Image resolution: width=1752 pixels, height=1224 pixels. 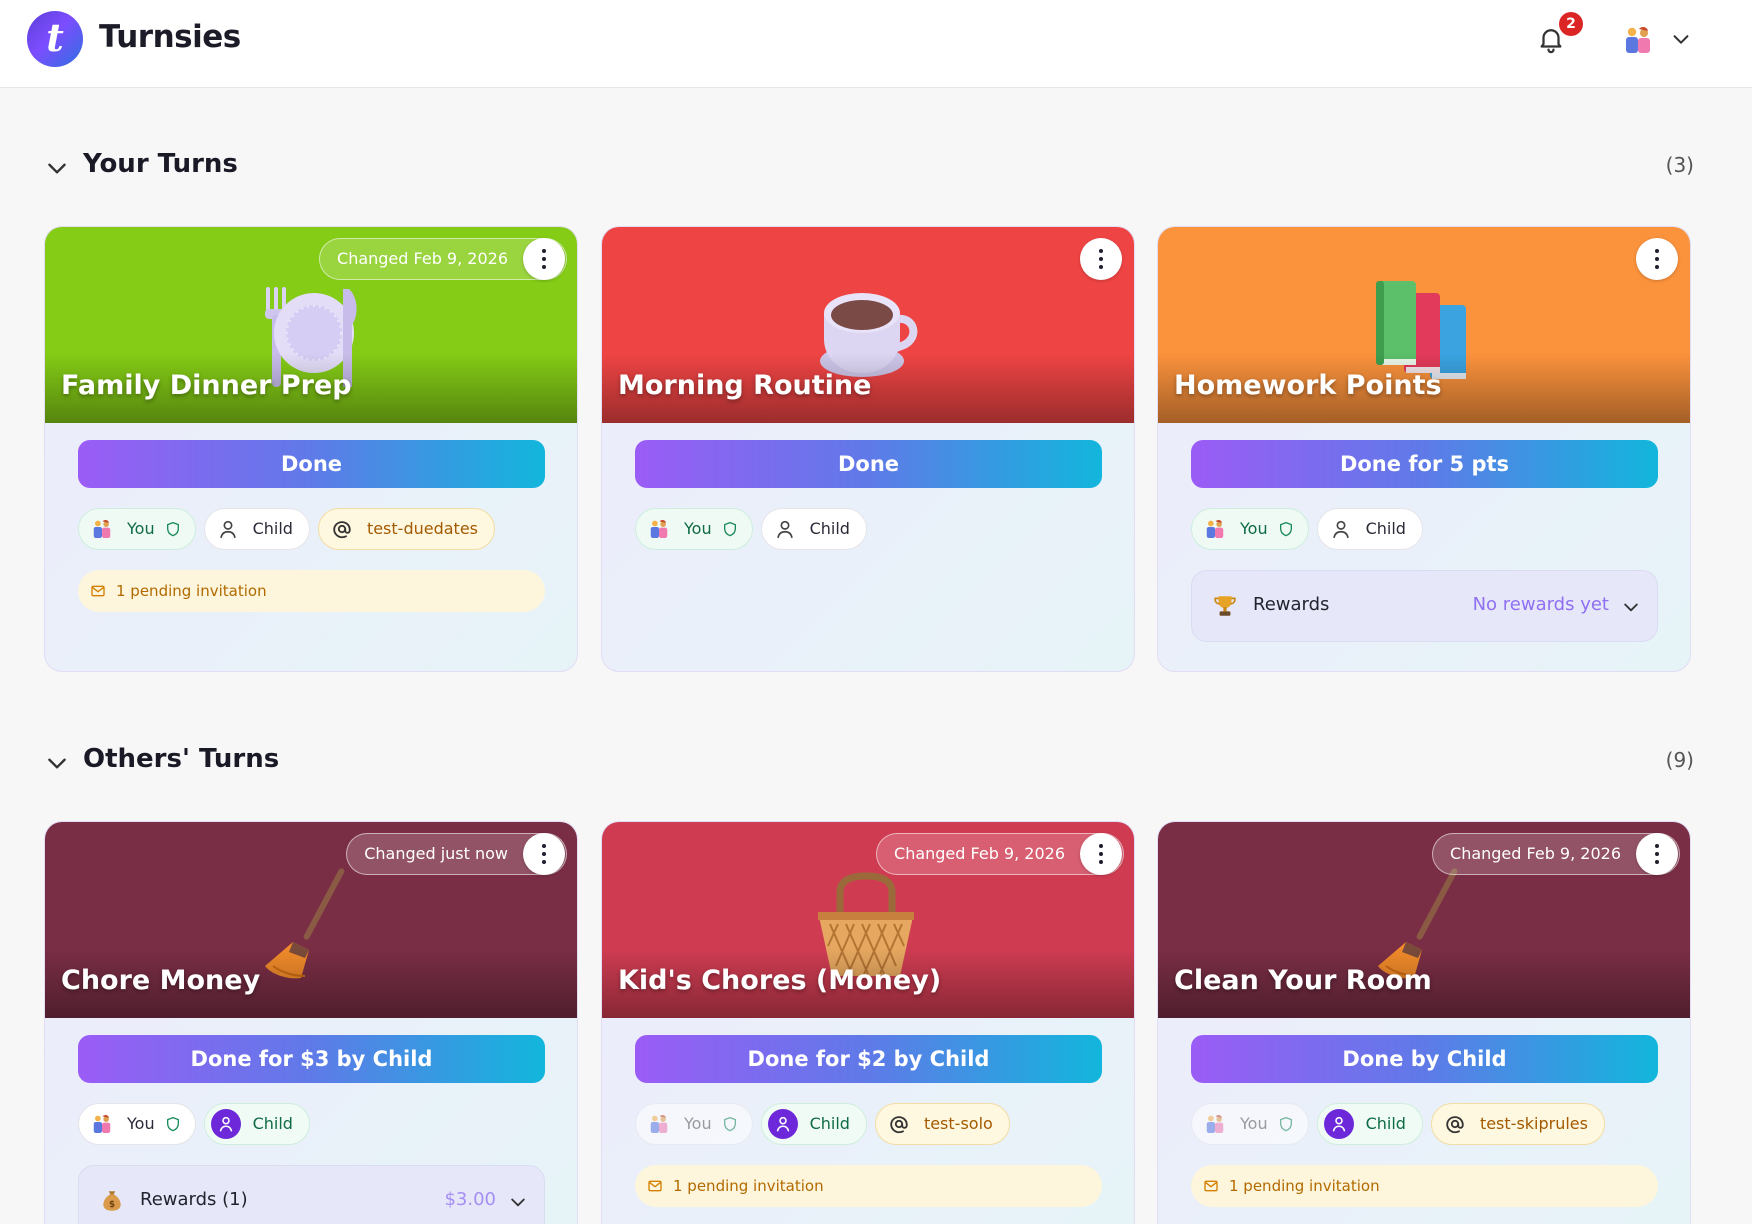 I want to click on participants-row: You Child test-duedates, so click(x=290, y=529).